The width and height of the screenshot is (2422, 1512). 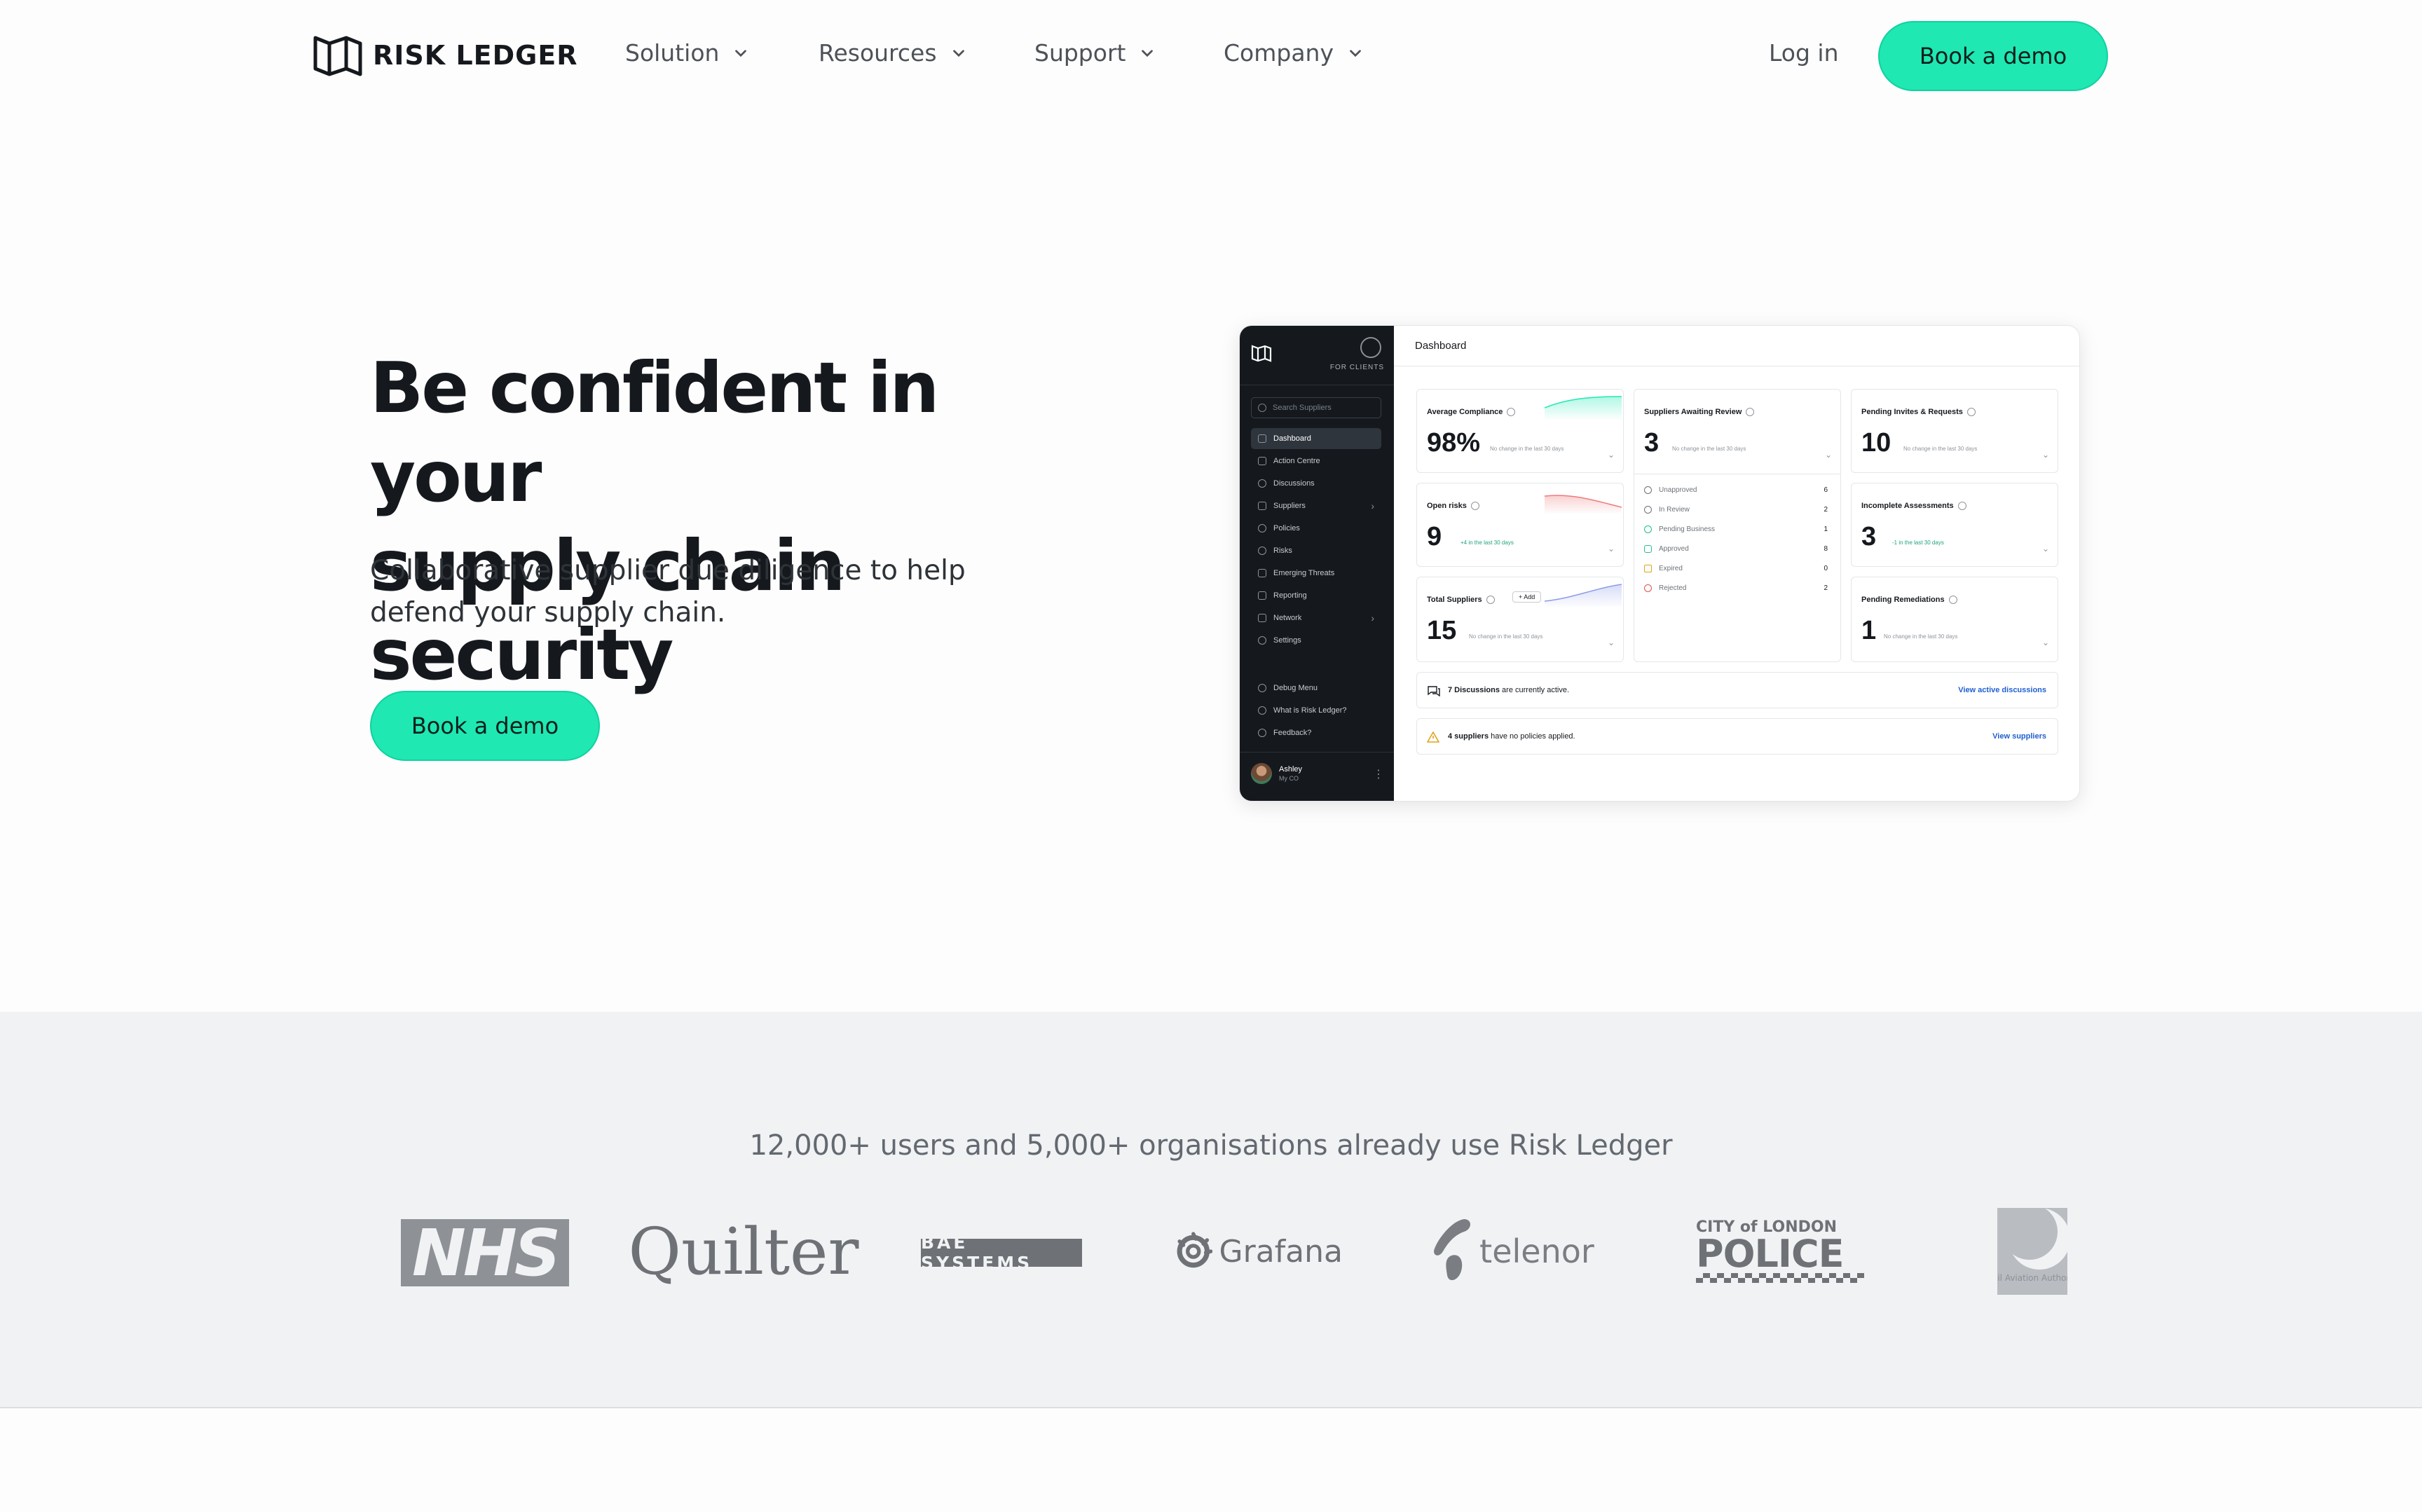 What do you see at coordinates (1080, 53) in the screenshot?
I see `menu-support-label: Support` at bounding box center [1080, 53].